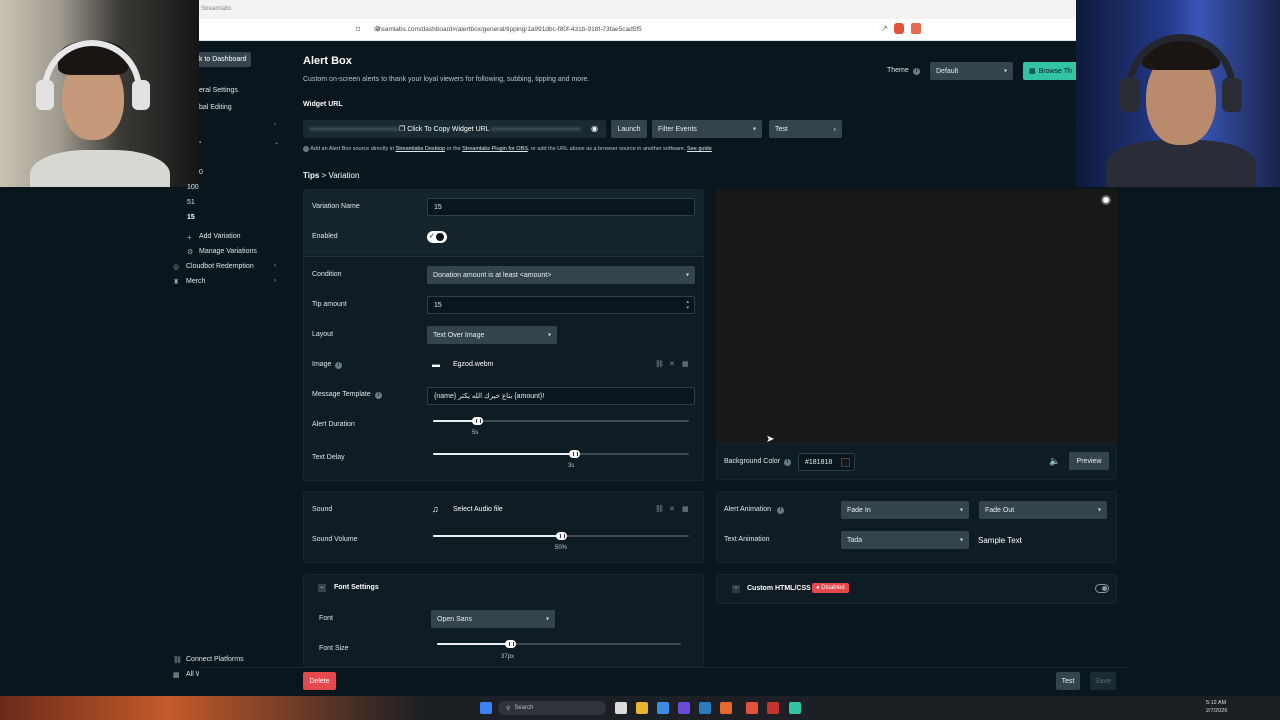 This screenshot has height=720, width=1280. What do you see at coordinates (1216, 703) in the screenshot?
I see `taskbar-time: 5:12 AM` at bounding box center [1216, 703].